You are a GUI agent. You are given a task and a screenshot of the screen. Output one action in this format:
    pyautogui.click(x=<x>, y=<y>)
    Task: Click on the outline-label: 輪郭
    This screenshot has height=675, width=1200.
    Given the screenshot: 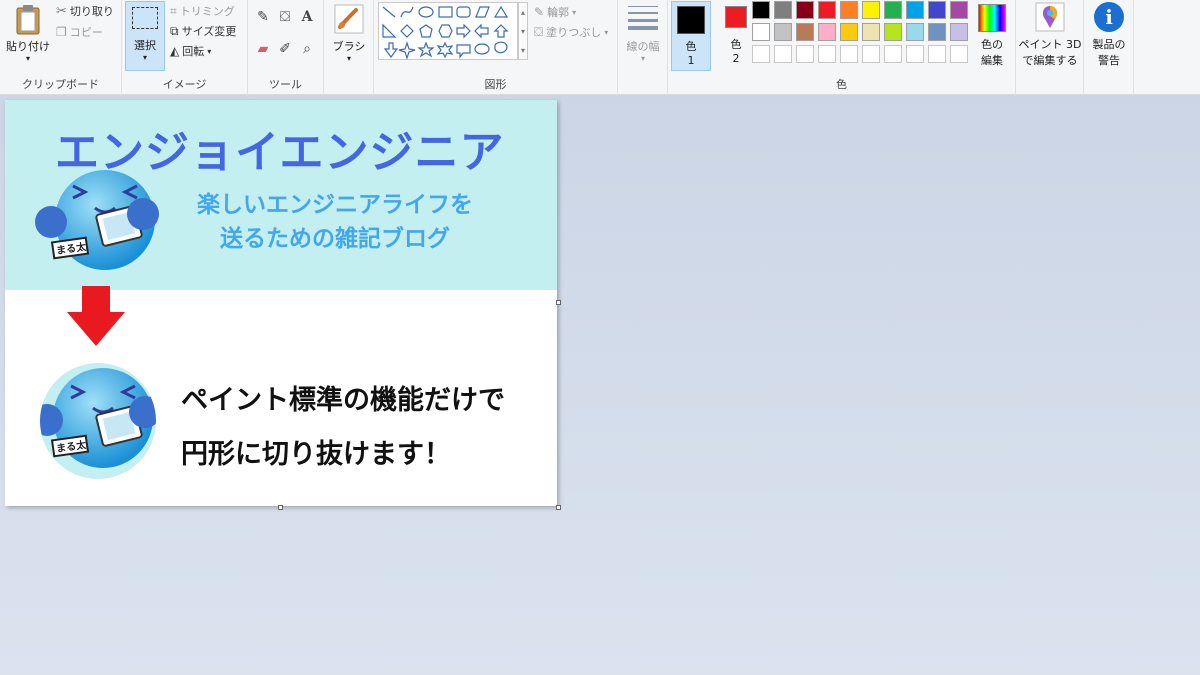 What is the action you would take?
    pyautogui.click(x=558, y=12)
    